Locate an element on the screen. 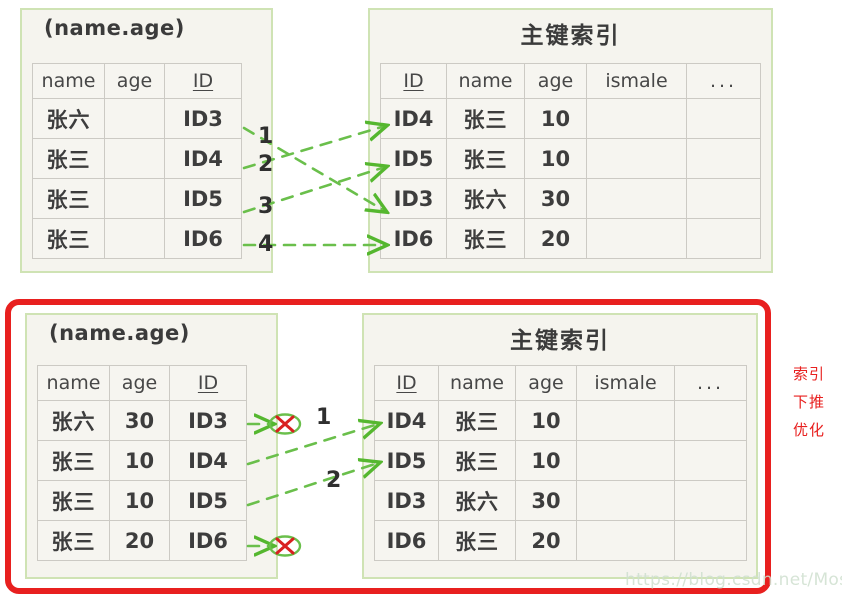 This screenshot has width=842, height=600. watermark: https://blog.csdn.net/MosBest is located at coordinates (733, 580).